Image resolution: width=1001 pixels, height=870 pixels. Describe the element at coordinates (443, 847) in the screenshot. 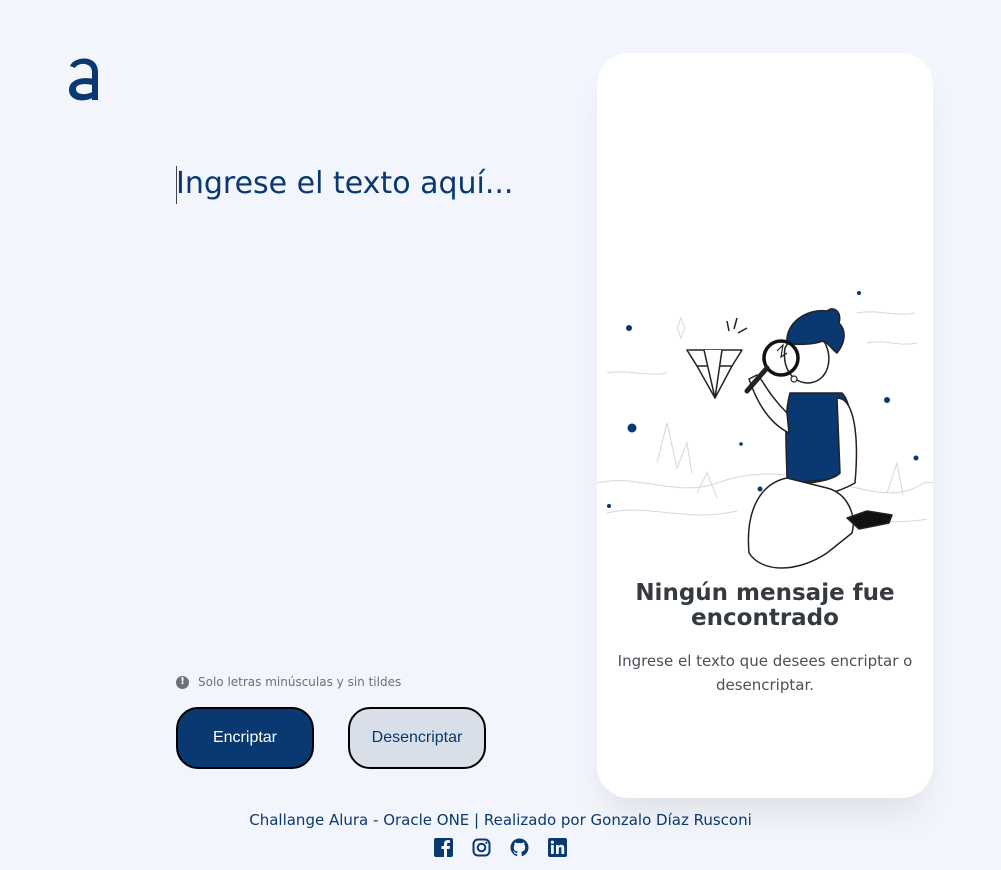

I see `facebook-icon` at that location.